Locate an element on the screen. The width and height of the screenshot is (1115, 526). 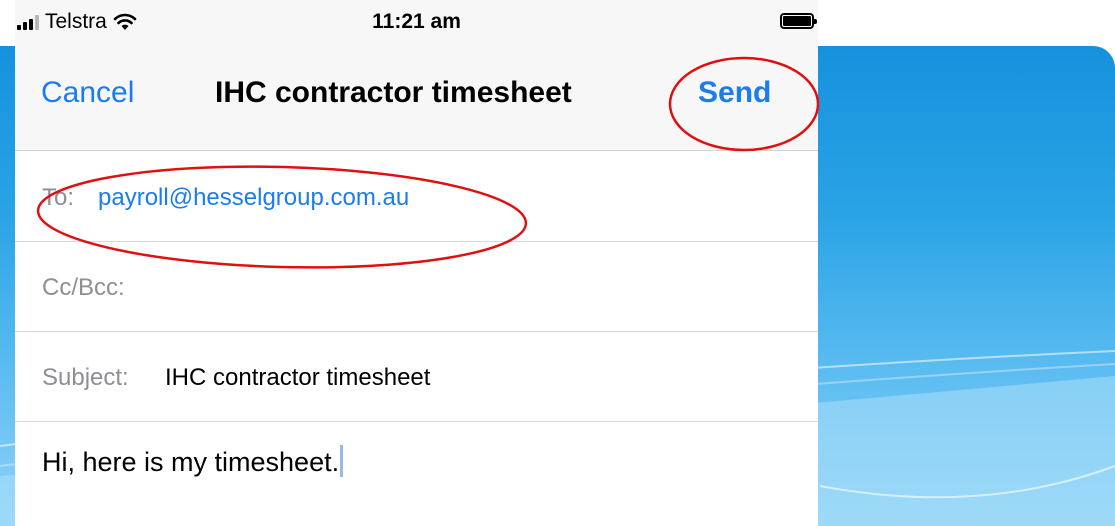
to-label: To: is located at coordinates (58, 197).